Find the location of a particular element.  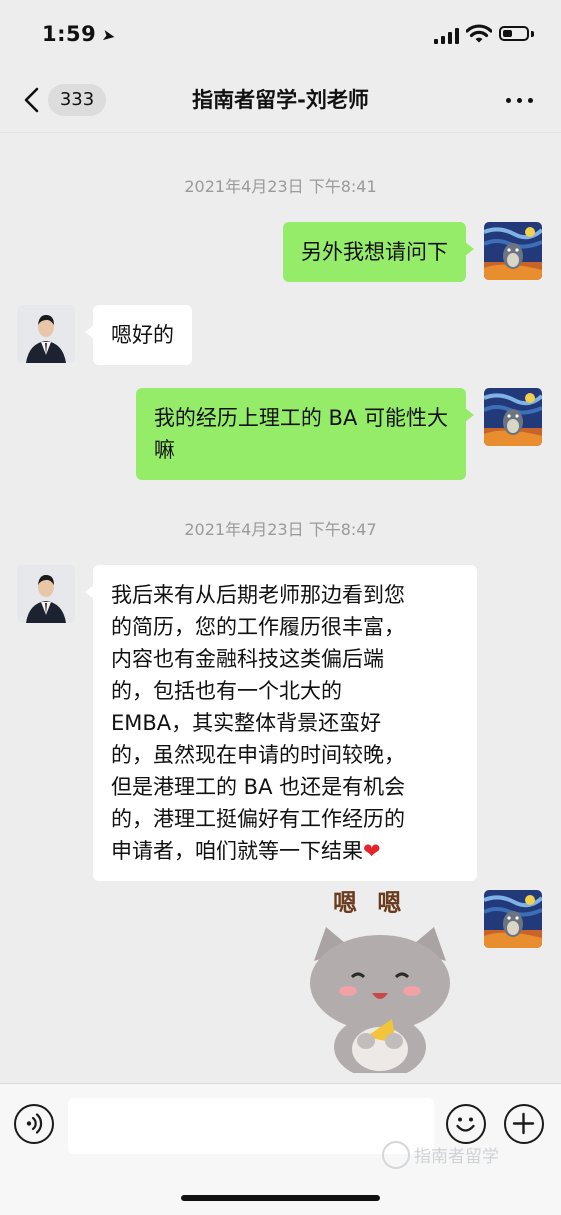

message-timestamp: 2021年4月23日 下午8:41 is located at coordinates (280, 186).